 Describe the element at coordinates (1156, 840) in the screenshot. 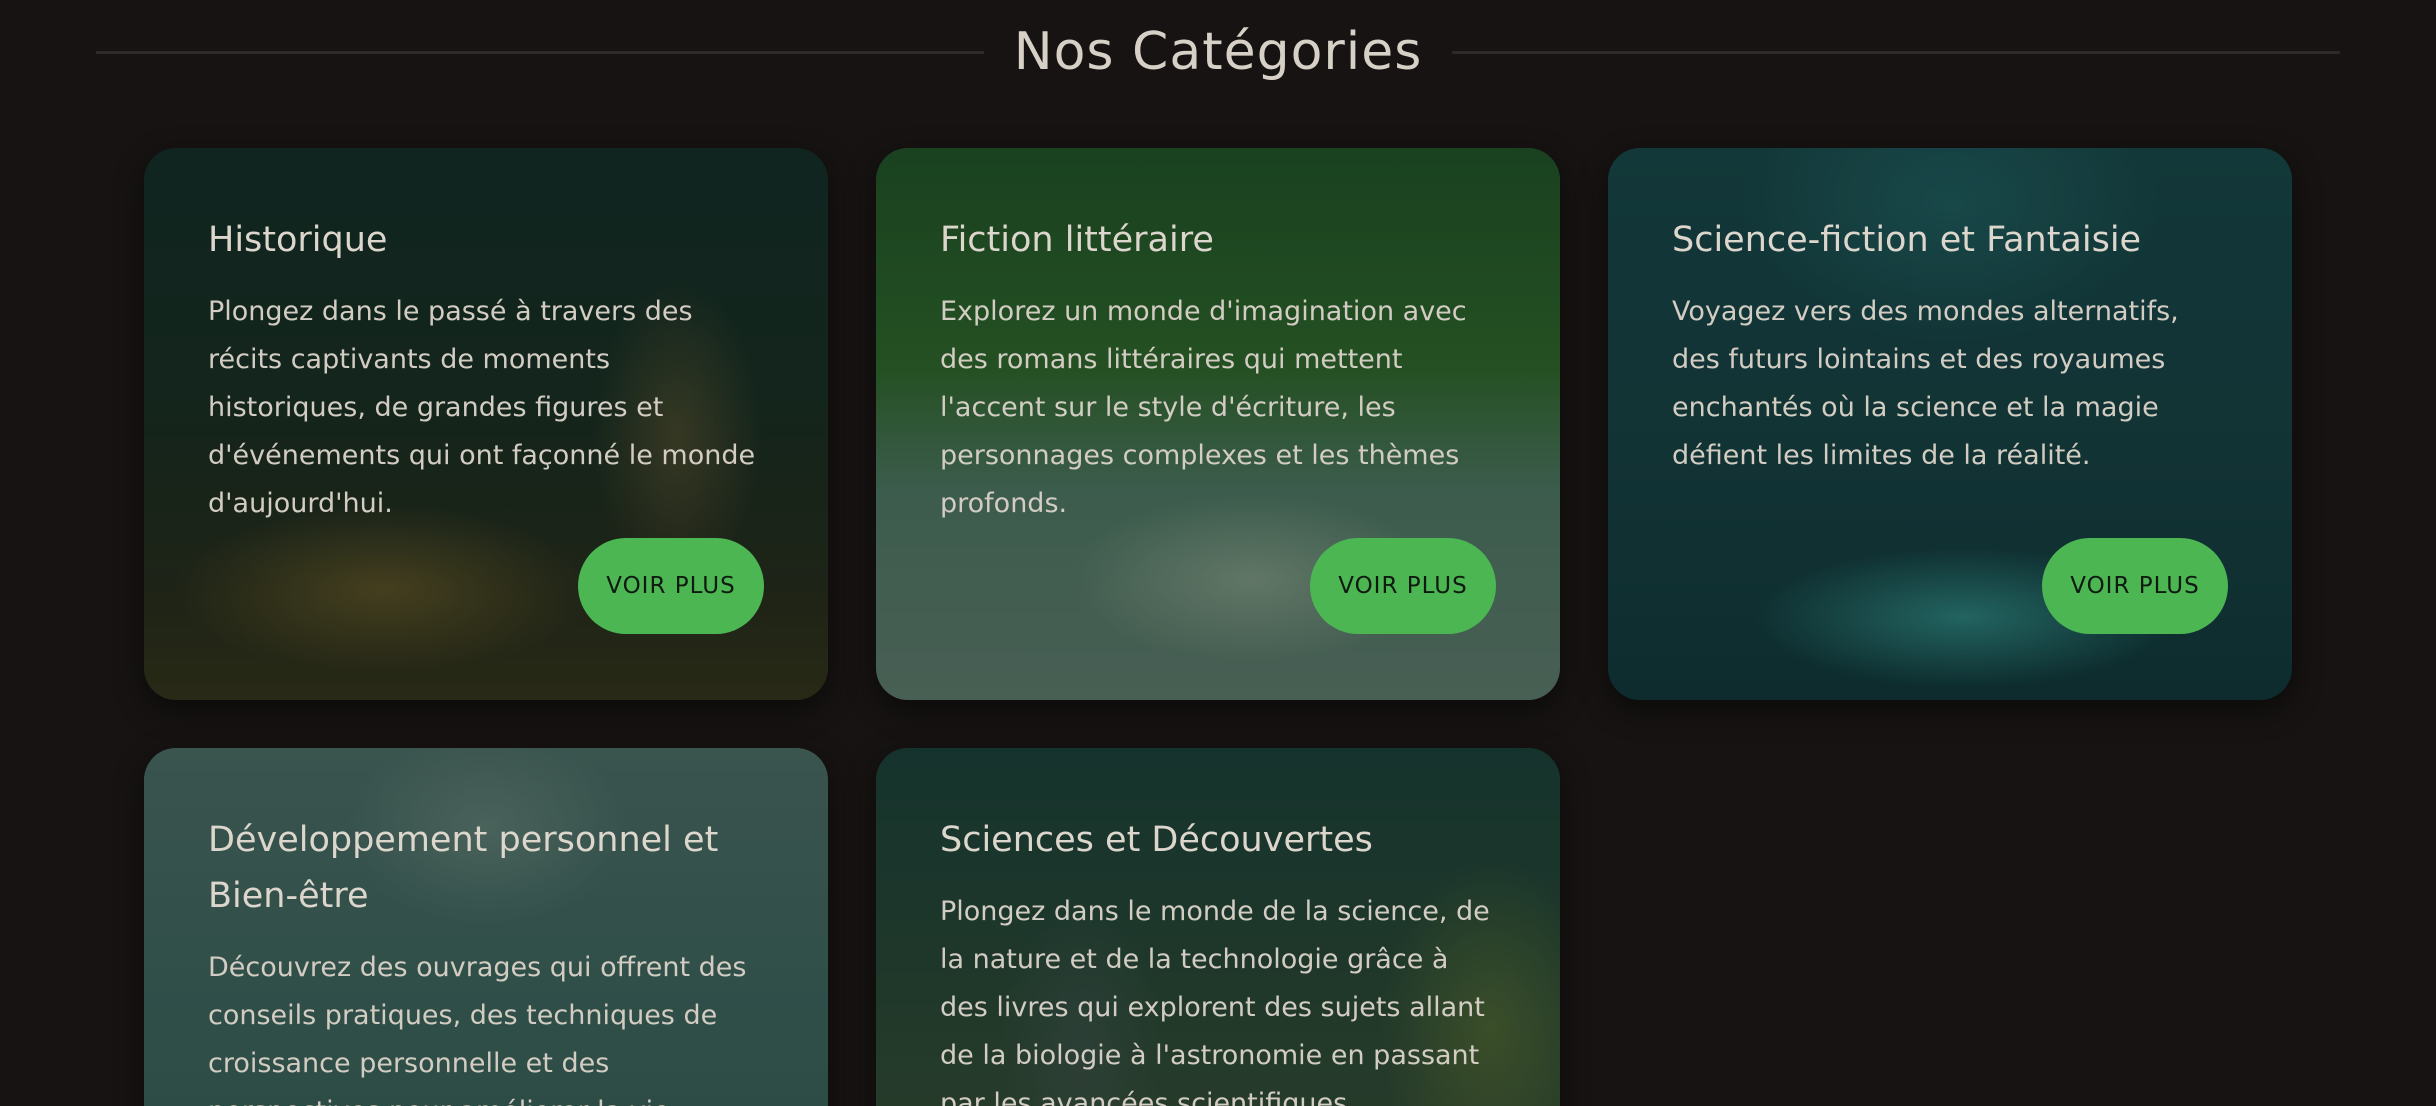

I see `card-title: Sciences et Découvertes` at that location.